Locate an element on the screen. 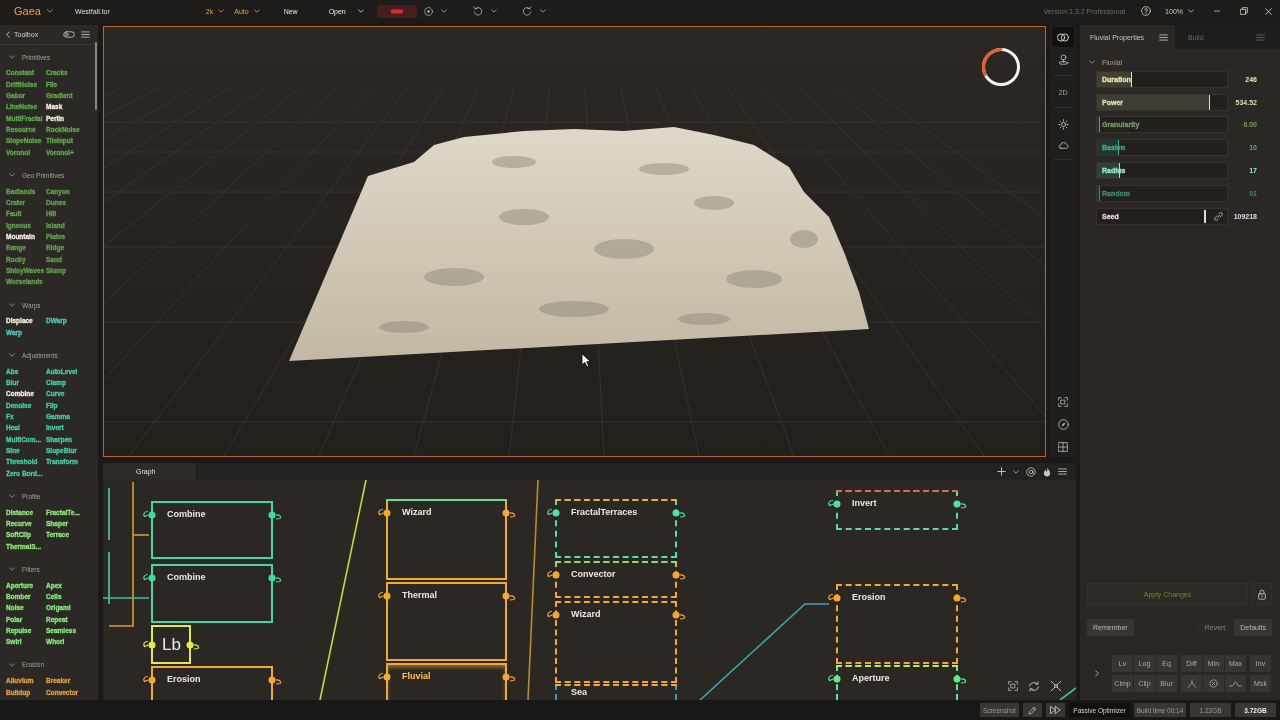 The image size is (1280, 720). node-title: Wizard is located at coordinates (586, 614).